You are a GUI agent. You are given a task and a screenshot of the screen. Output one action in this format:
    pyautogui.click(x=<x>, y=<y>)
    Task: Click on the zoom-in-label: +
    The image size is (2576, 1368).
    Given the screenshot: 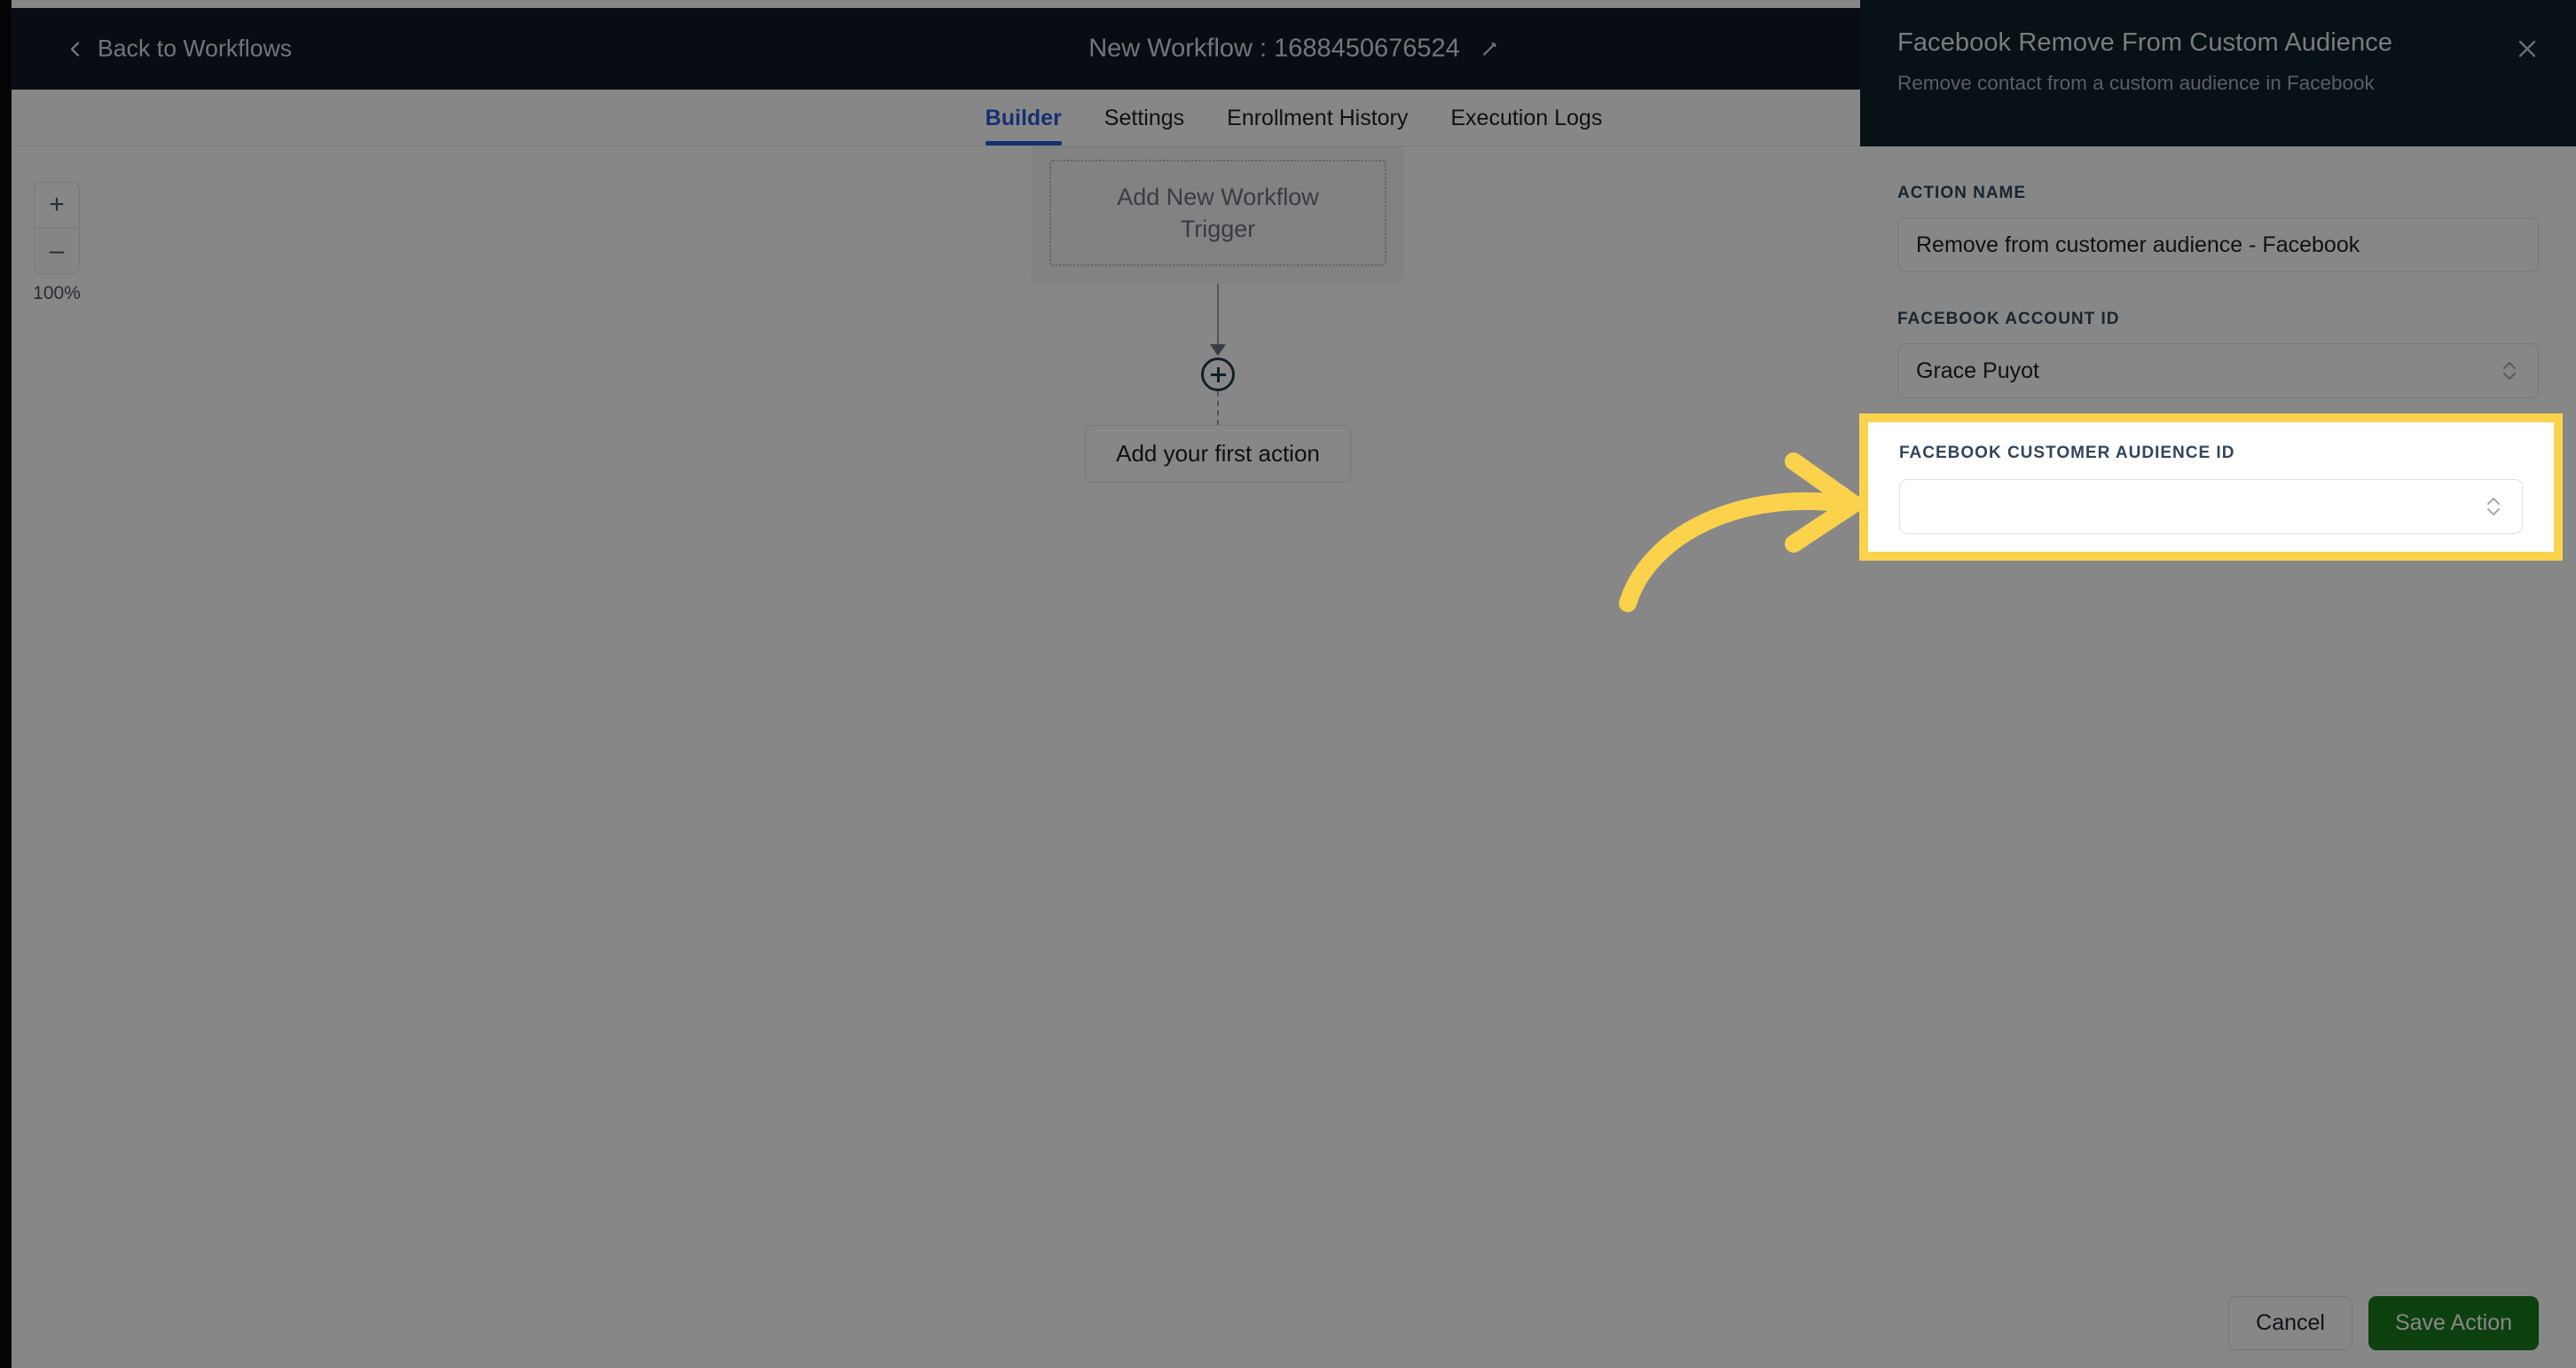 What is the action you would take?
    pyautogui.click(x=57, y=204)
    